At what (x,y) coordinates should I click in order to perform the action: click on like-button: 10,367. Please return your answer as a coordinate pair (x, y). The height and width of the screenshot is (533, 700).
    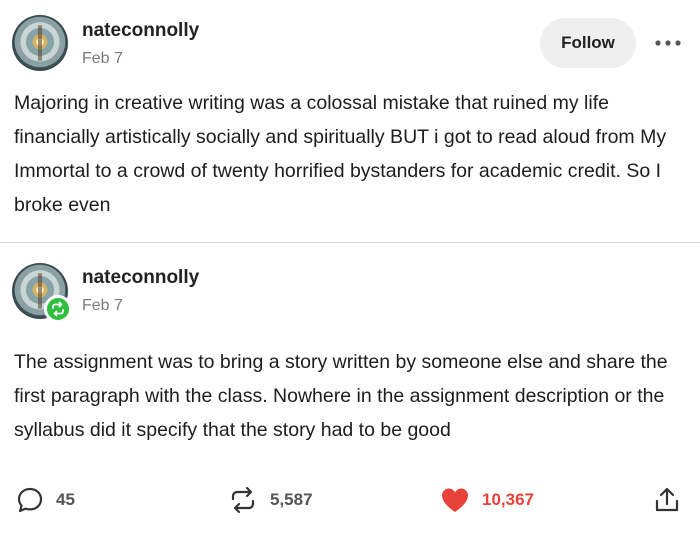
    Looking at the image, I should click on (487, 500).